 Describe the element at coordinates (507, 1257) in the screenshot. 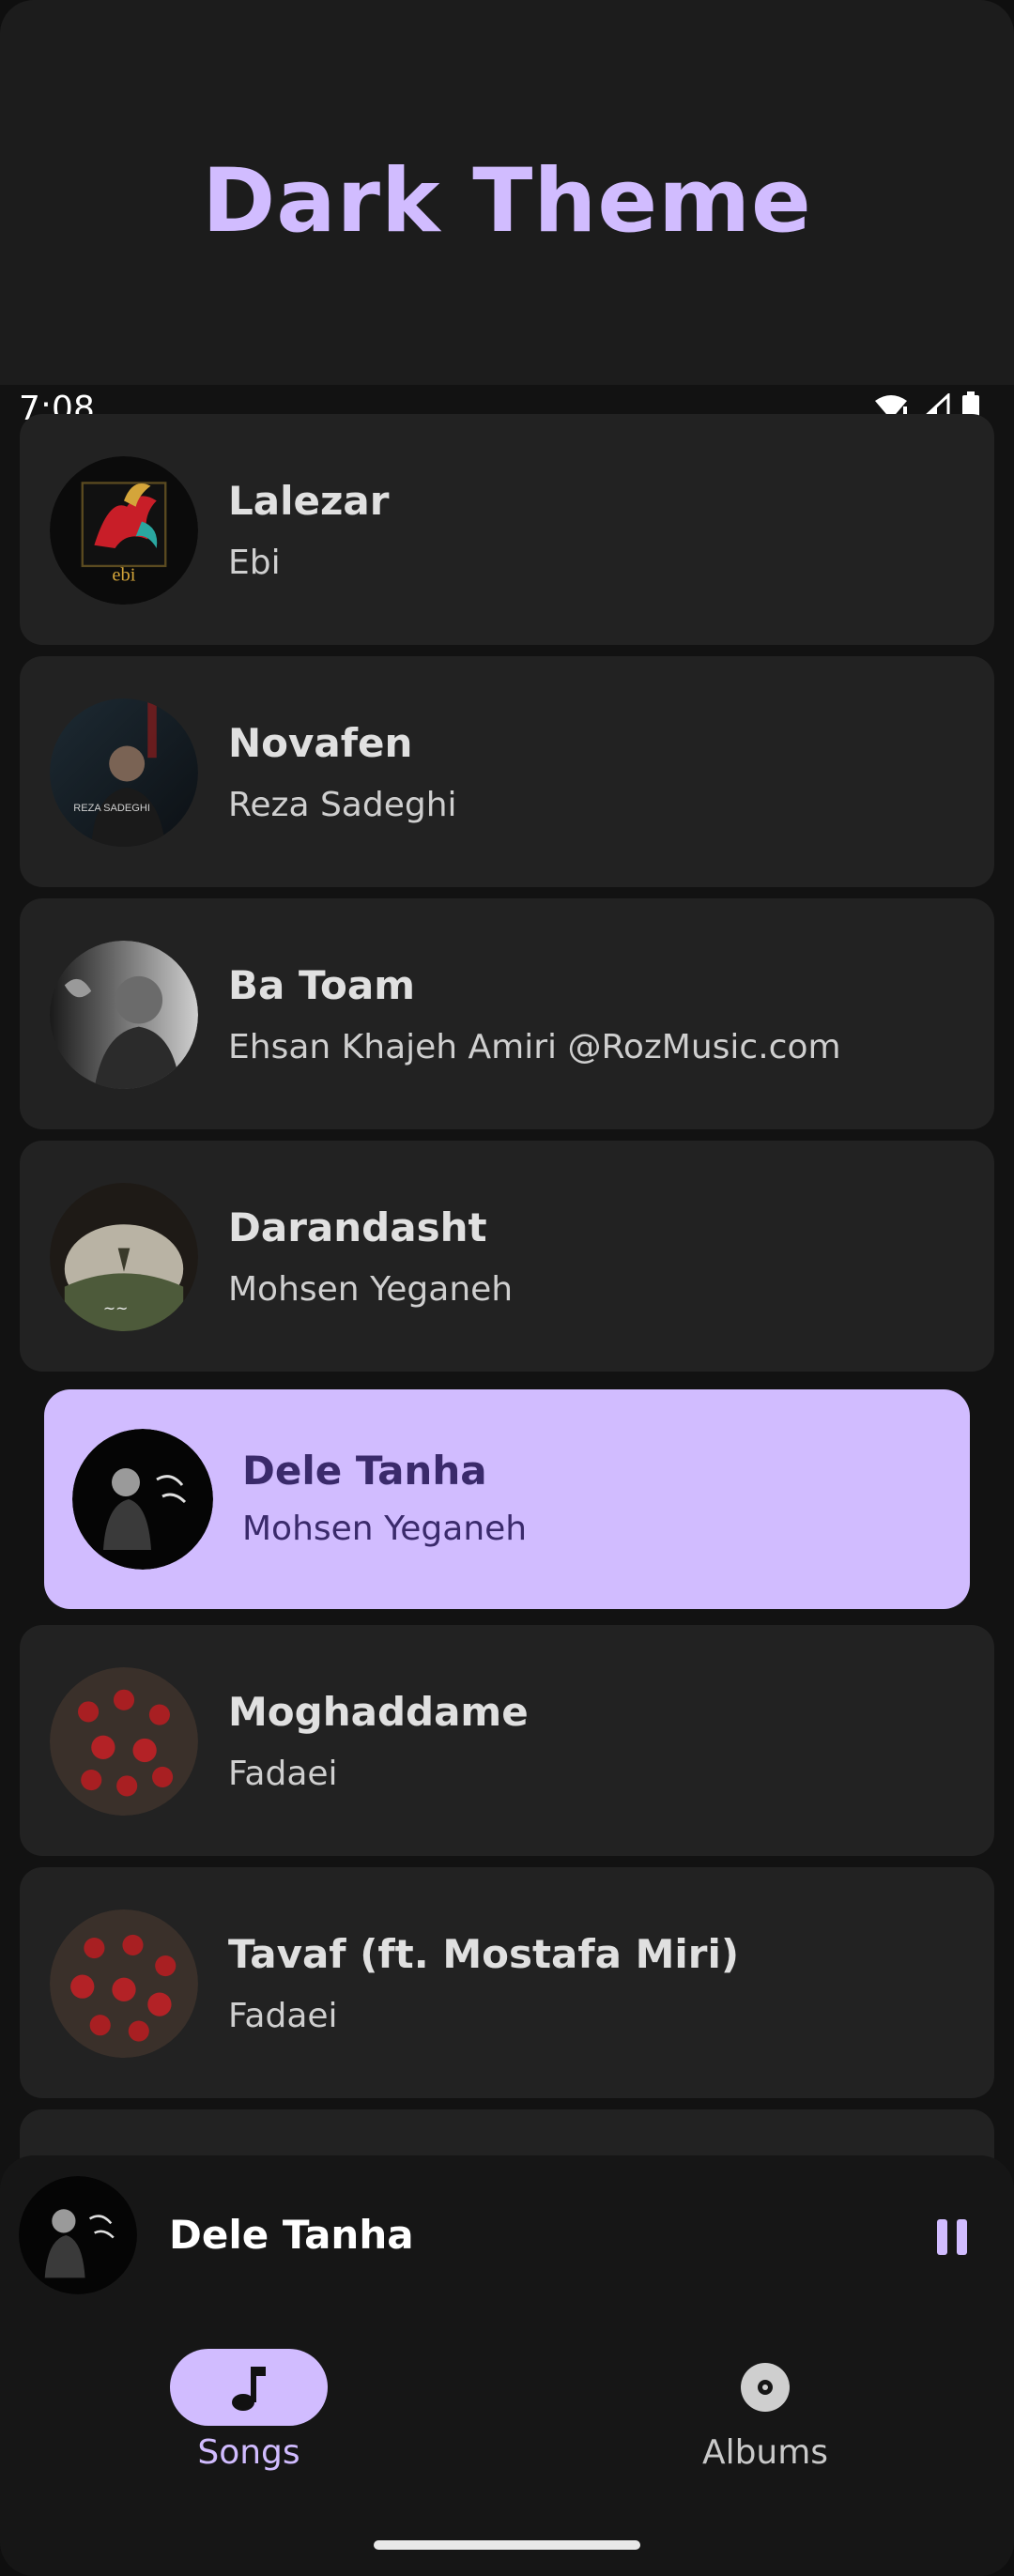

I see `song-card-darandasht: ~~ Darandasht Mohsen Yeganeh` at that location.